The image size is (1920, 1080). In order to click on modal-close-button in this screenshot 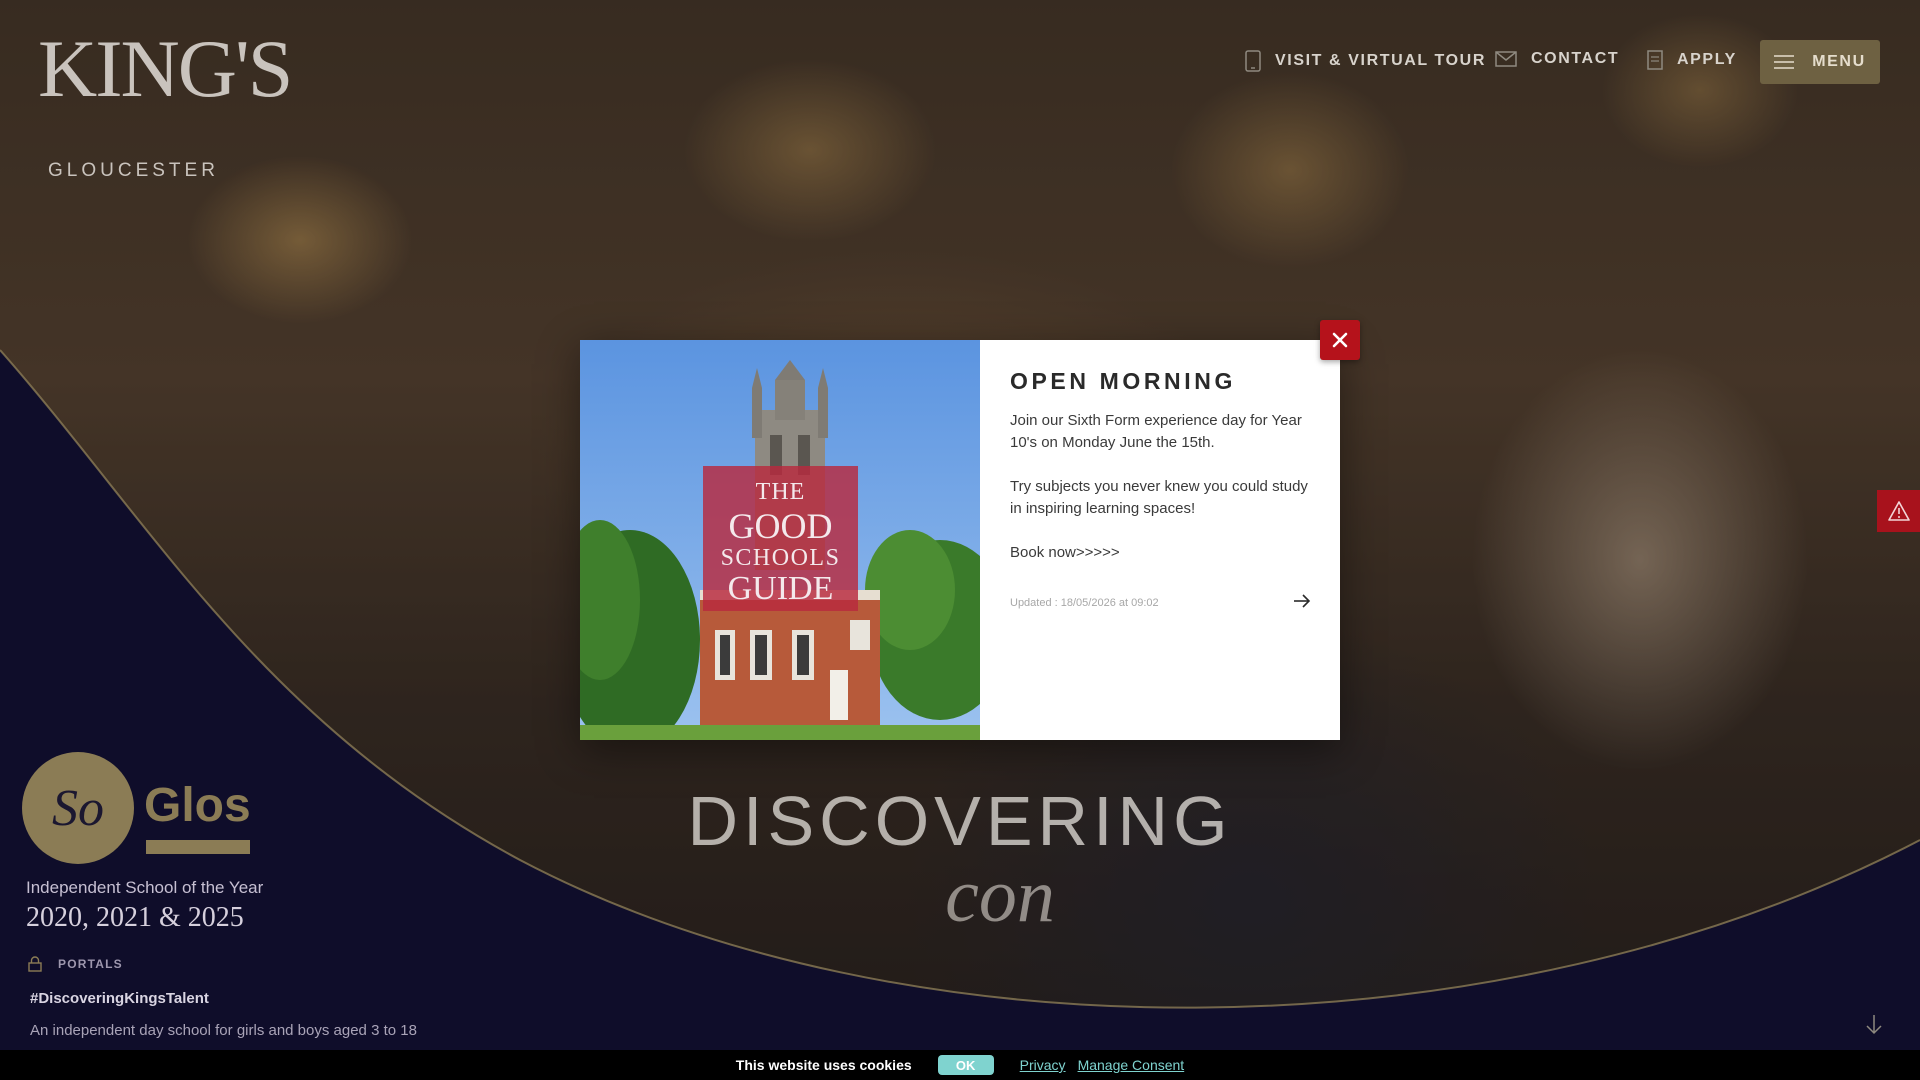, I will do `click(1340, 340)`.